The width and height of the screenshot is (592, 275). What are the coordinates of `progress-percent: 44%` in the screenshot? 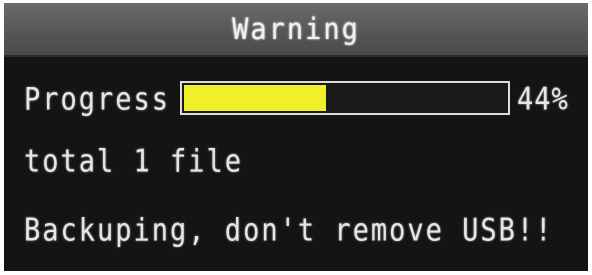 It's located at (543, 99).